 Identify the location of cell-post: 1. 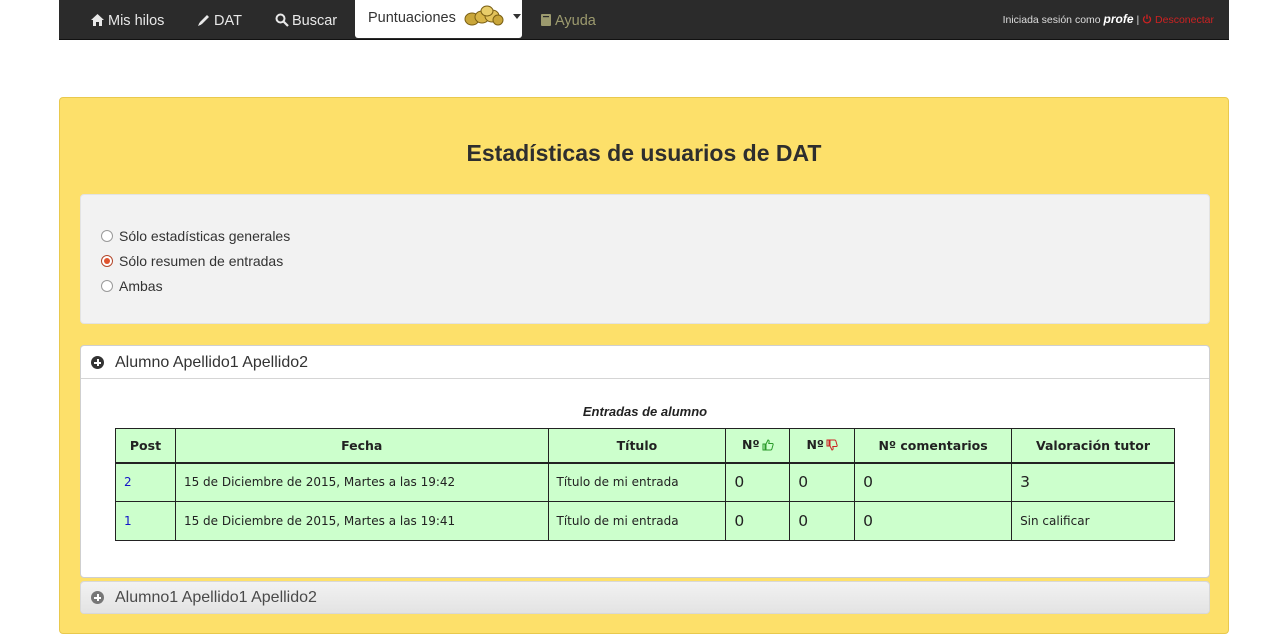
(145, 521).